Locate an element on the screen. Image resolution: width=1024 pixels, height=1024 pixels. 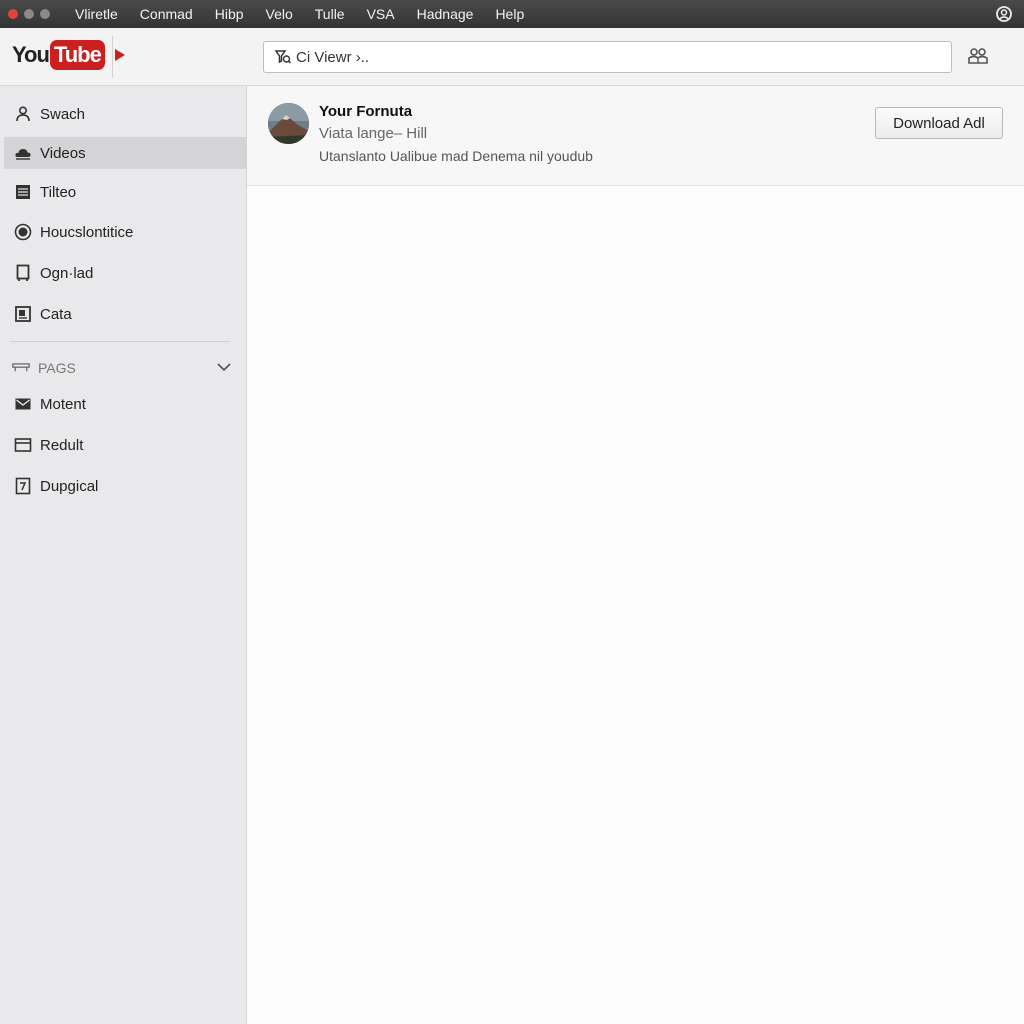
logo-you-text: You is located at coordinates (31, 54).